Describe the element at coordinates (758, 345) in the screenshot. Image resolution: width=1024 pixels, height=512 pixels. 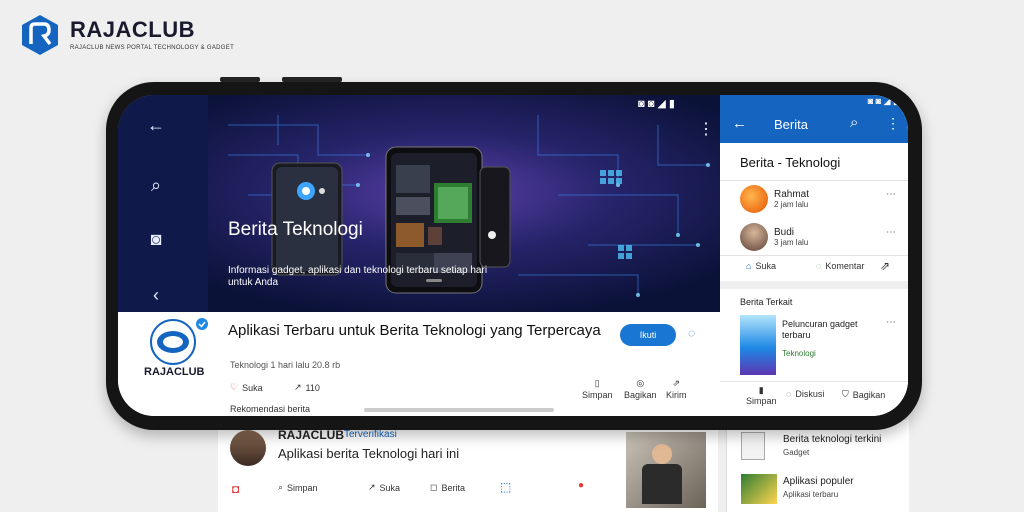
I see `related-thumb` at that location.